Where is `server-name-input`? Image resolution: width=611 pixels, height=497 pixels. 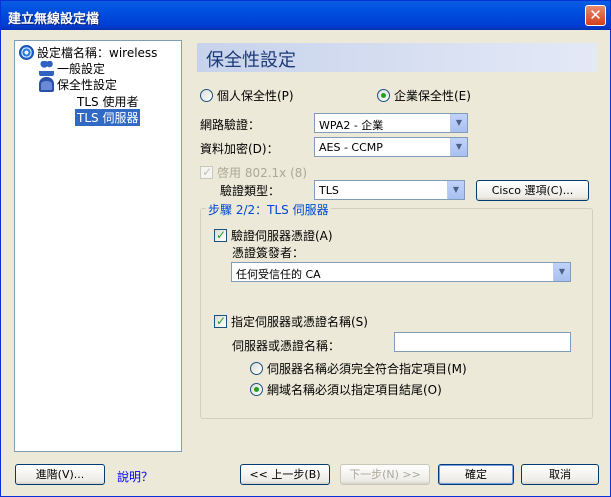
server-name-input is located at coordinates (482, 342).